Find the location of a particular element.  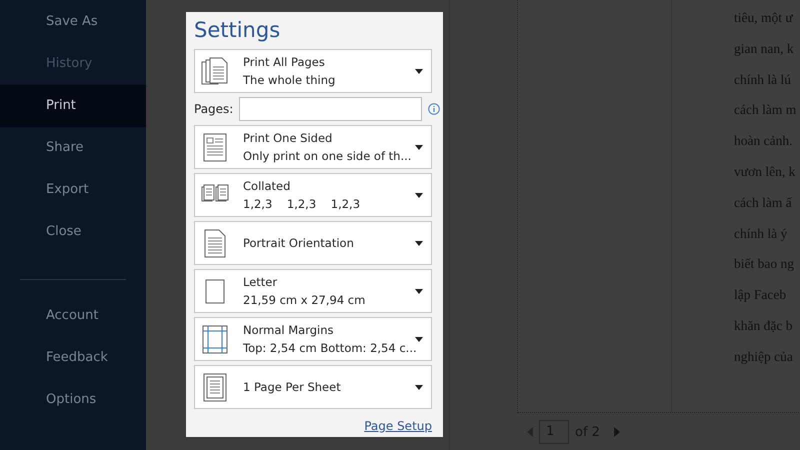

page-icon is located at coordinates (215, 147).